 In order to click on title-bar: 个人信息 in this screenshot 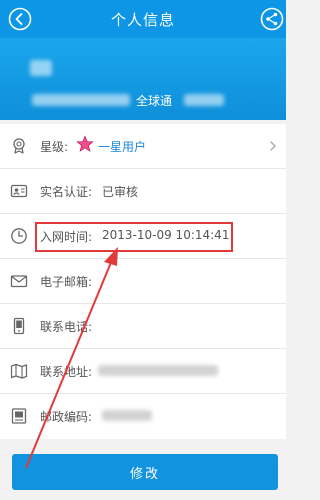, I will do `click(143, 19)`.